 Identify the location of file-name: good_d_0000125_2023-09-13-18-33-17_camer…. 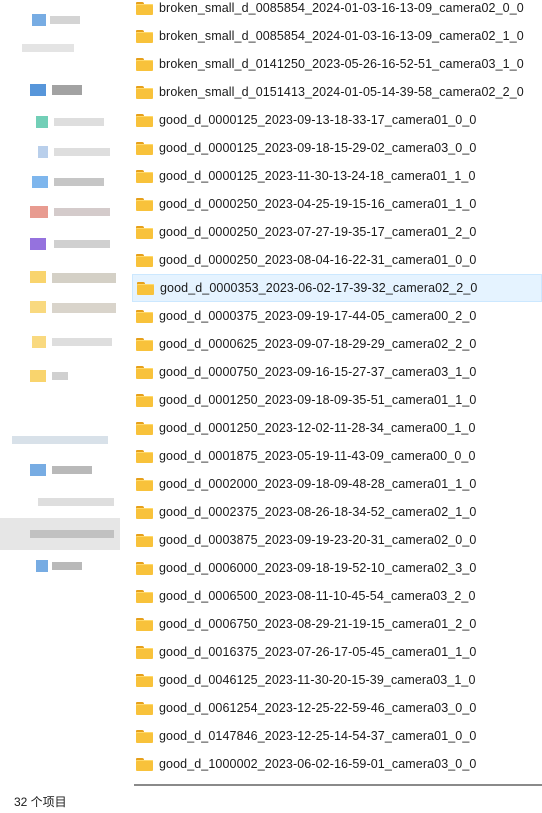
(318, 120).